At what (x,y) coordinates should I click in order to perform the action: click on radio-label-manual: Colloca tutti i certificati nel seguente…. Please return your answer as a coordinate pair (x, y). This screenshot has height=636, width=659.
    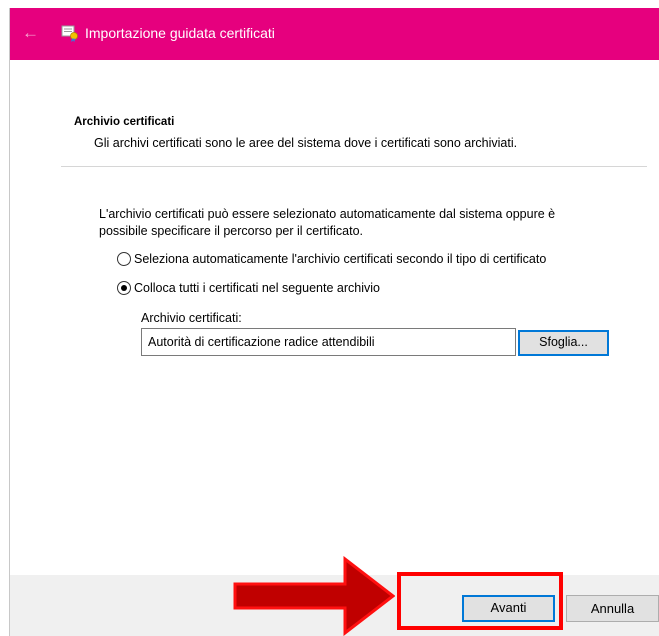
    Looking at the image, I should click on (257, 288).